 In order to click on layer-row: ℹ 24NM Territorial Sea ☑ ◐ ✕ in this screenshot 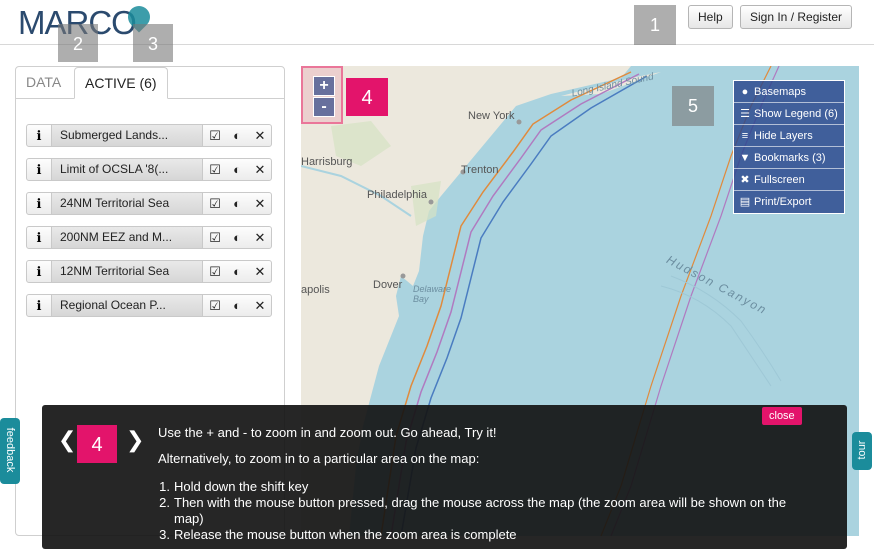, I will do `click(149, 203)`.